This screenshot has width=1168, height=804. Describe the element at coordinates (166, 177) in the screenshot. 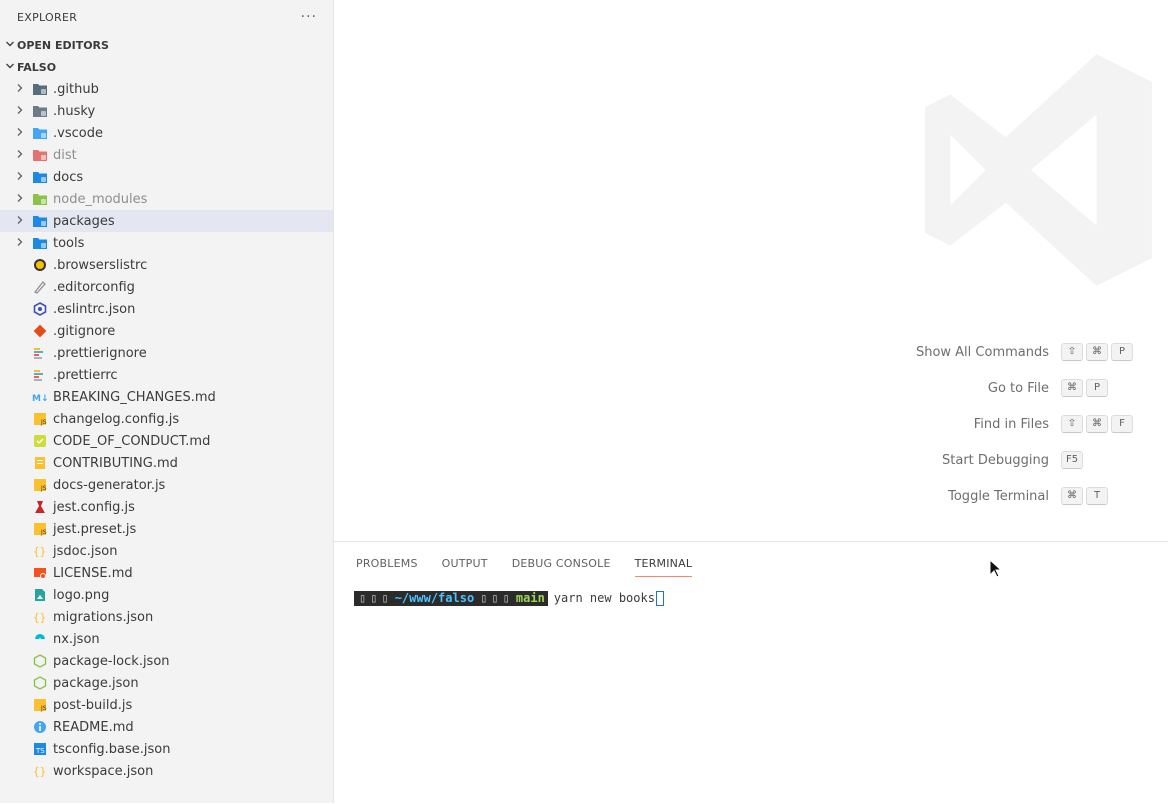

I see `folder-row: docs` at that location.